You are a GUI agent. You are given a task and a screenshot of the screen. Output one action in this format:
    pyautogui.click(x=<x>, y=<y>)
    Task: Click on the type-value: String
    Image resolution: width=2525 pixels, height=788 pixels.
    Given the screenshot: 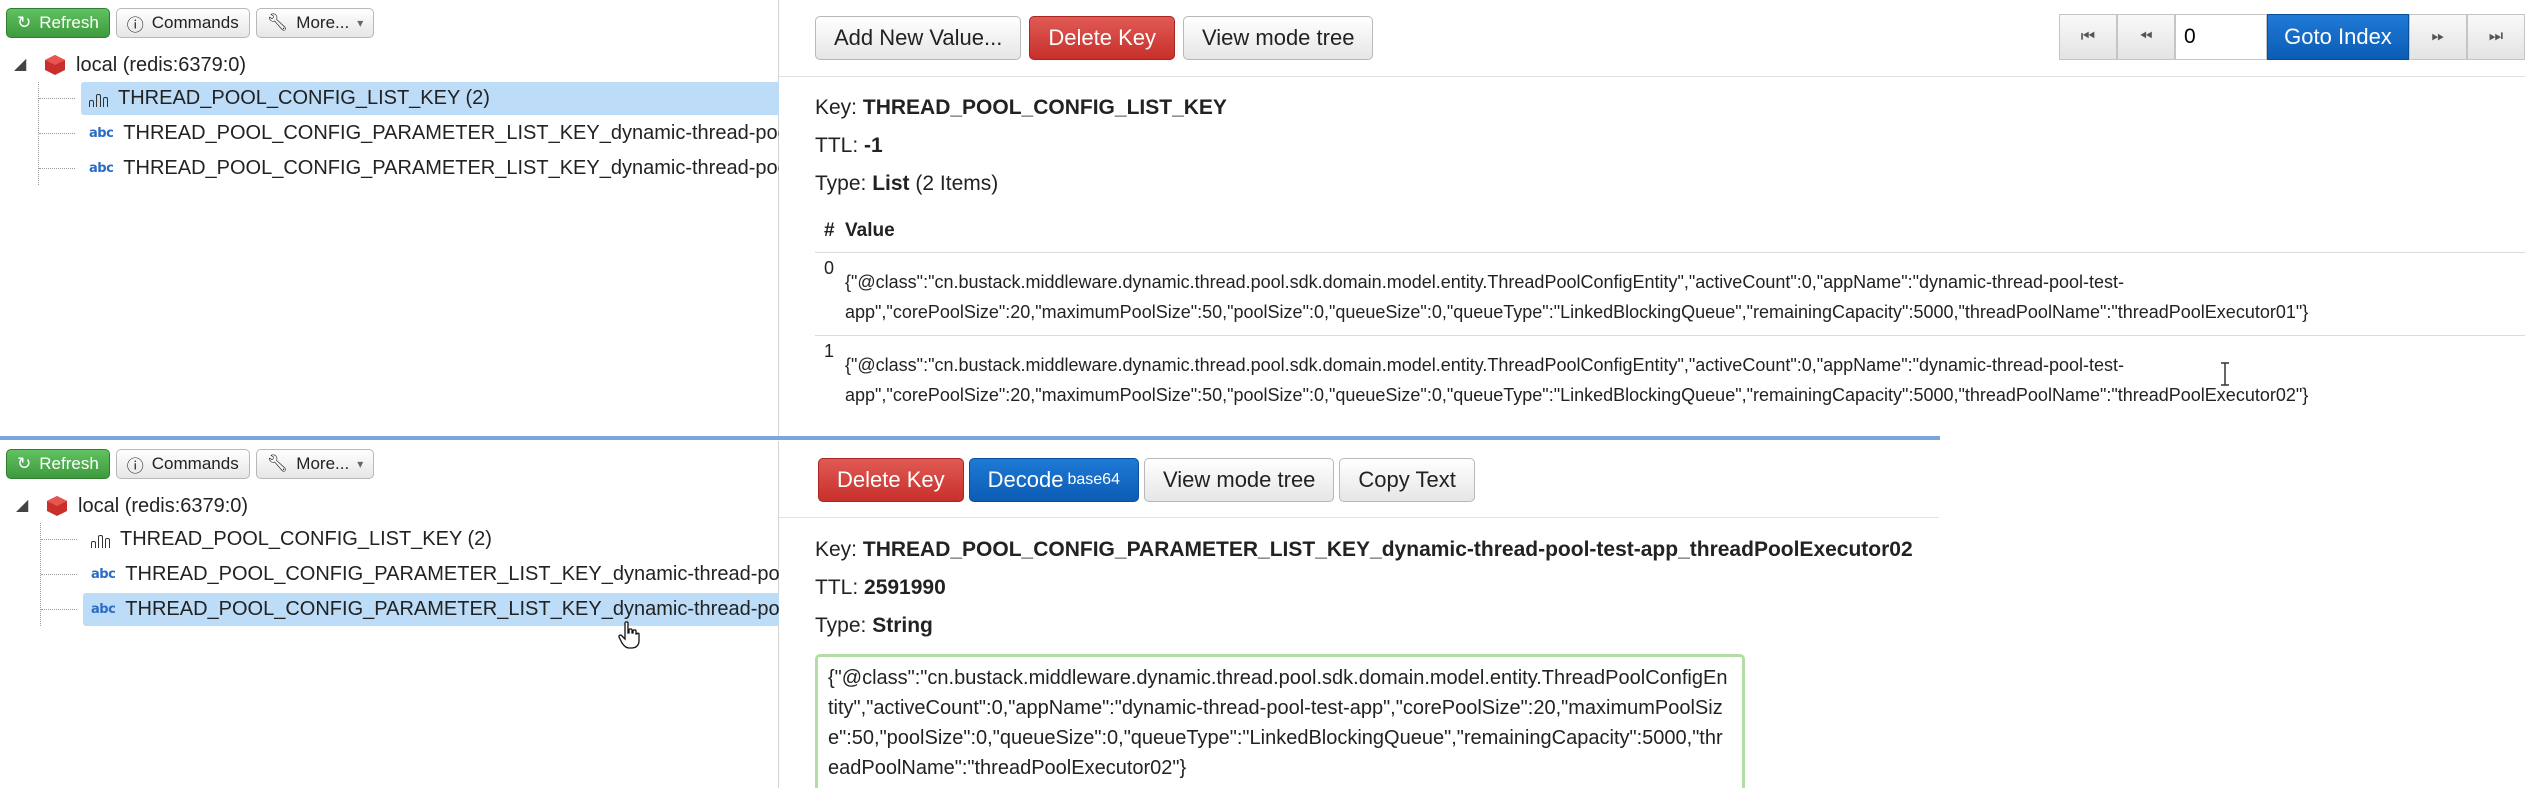 What is the action you would take?
    pyautogui.click(x=902, y=625)
    